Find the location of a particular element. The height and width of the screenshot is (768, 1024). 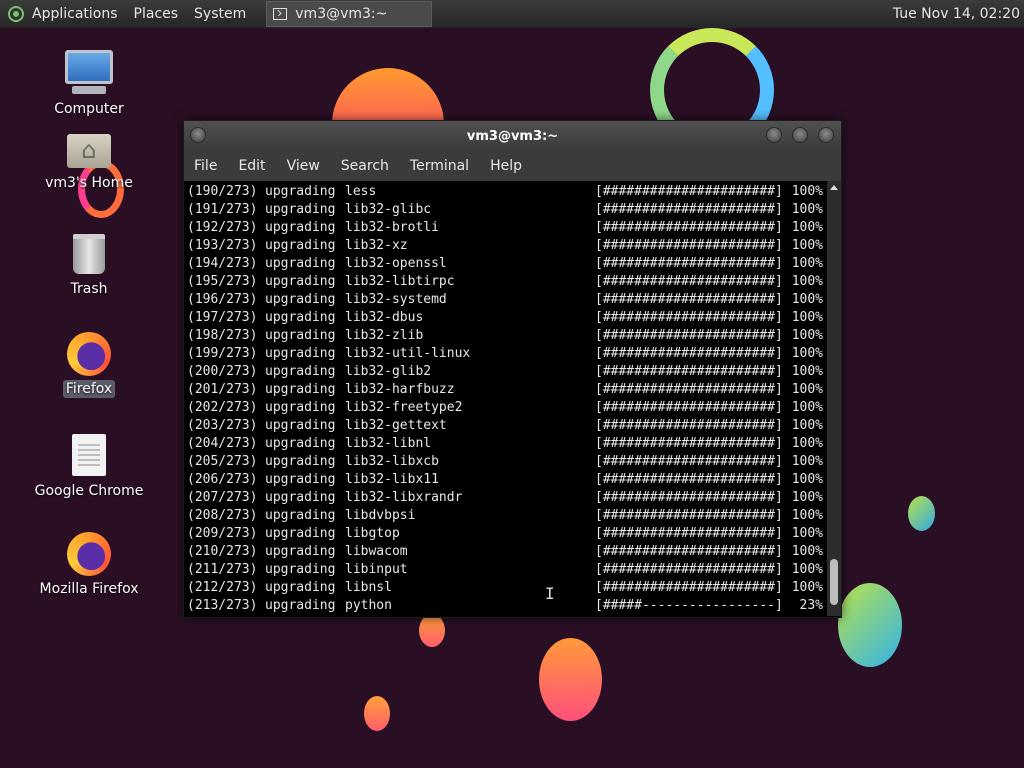

terminal-step: (211/273) is located at coordinates (222, 569).